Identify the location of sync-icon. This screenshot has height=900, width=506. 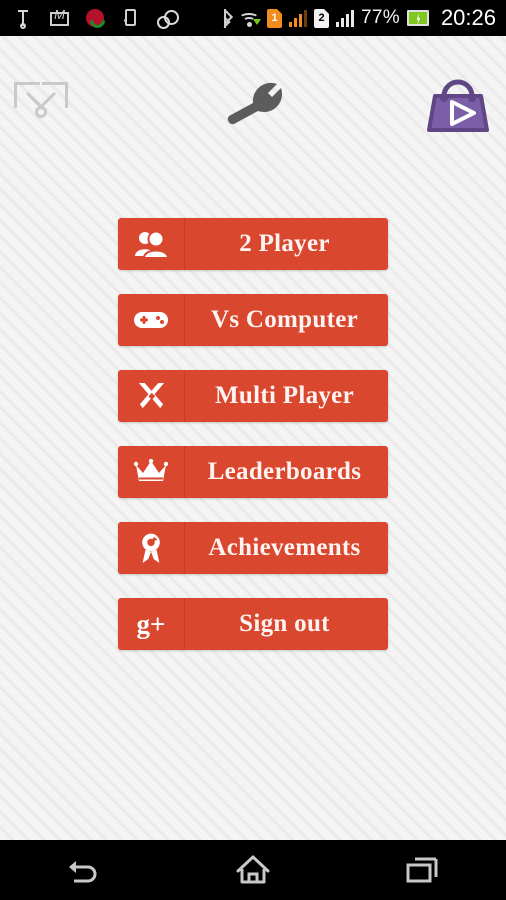
(168, 19).